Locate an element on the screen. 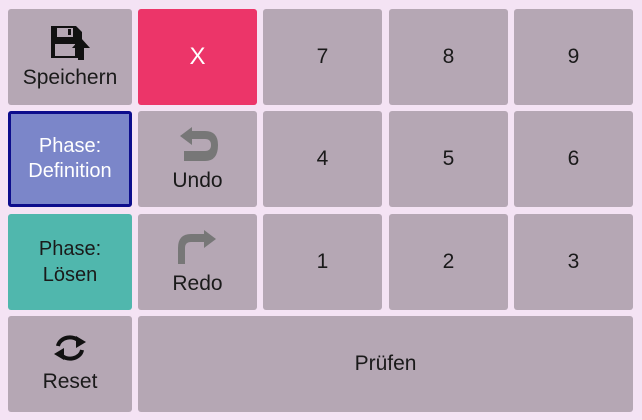 The height and width of the screenshot is (420, 642). digit-2-button: 2 is located at coordinates (448, 262).